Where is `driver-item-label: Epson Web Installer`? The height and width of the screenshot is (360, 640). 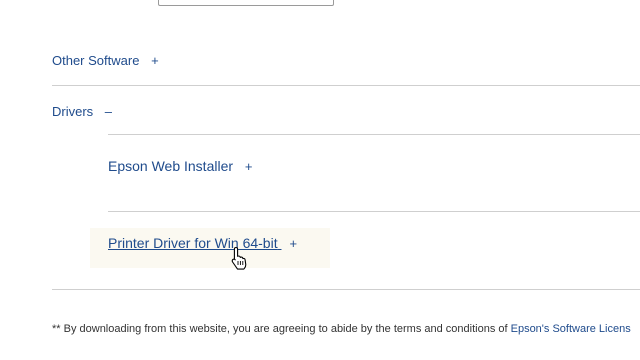
driver-item-label: Epson Web Installer is located at coordinates (171, 166).